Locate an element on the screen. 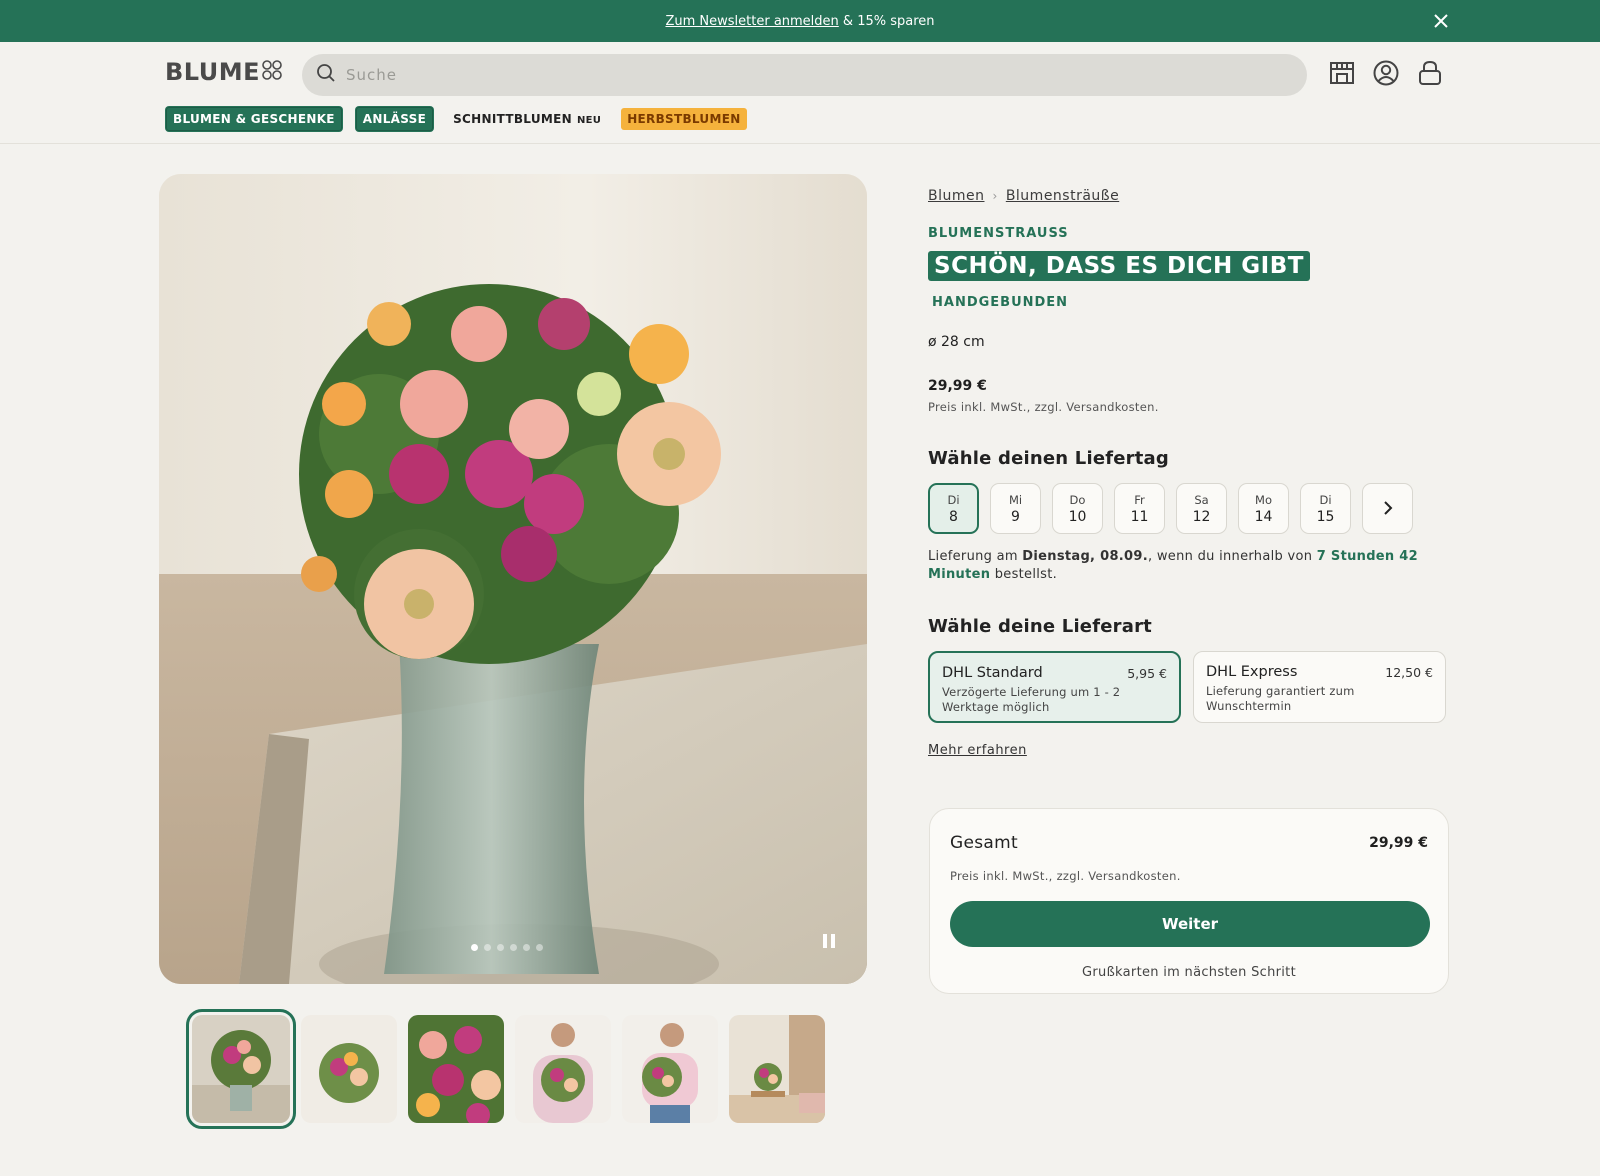 The height and width of the screenshot is (1176, 1600). day-number: 8 is located at coordinates (953, 516).